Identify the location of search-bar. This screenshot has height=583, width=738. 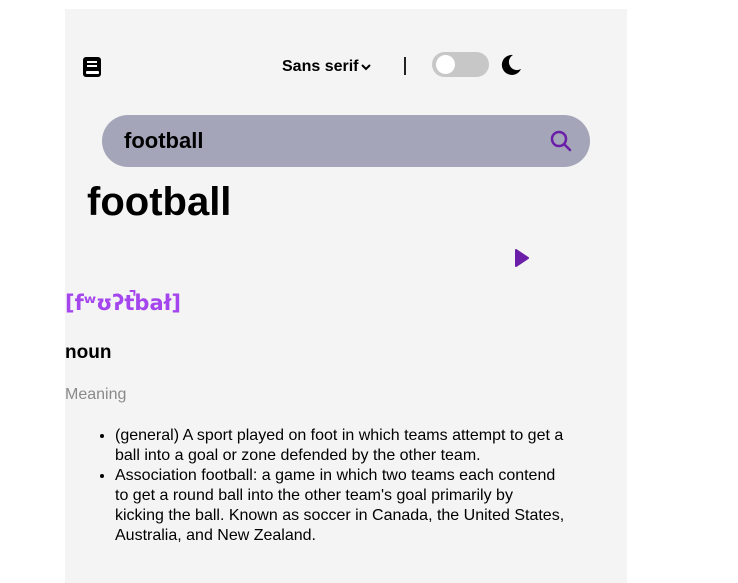
(346, 141).